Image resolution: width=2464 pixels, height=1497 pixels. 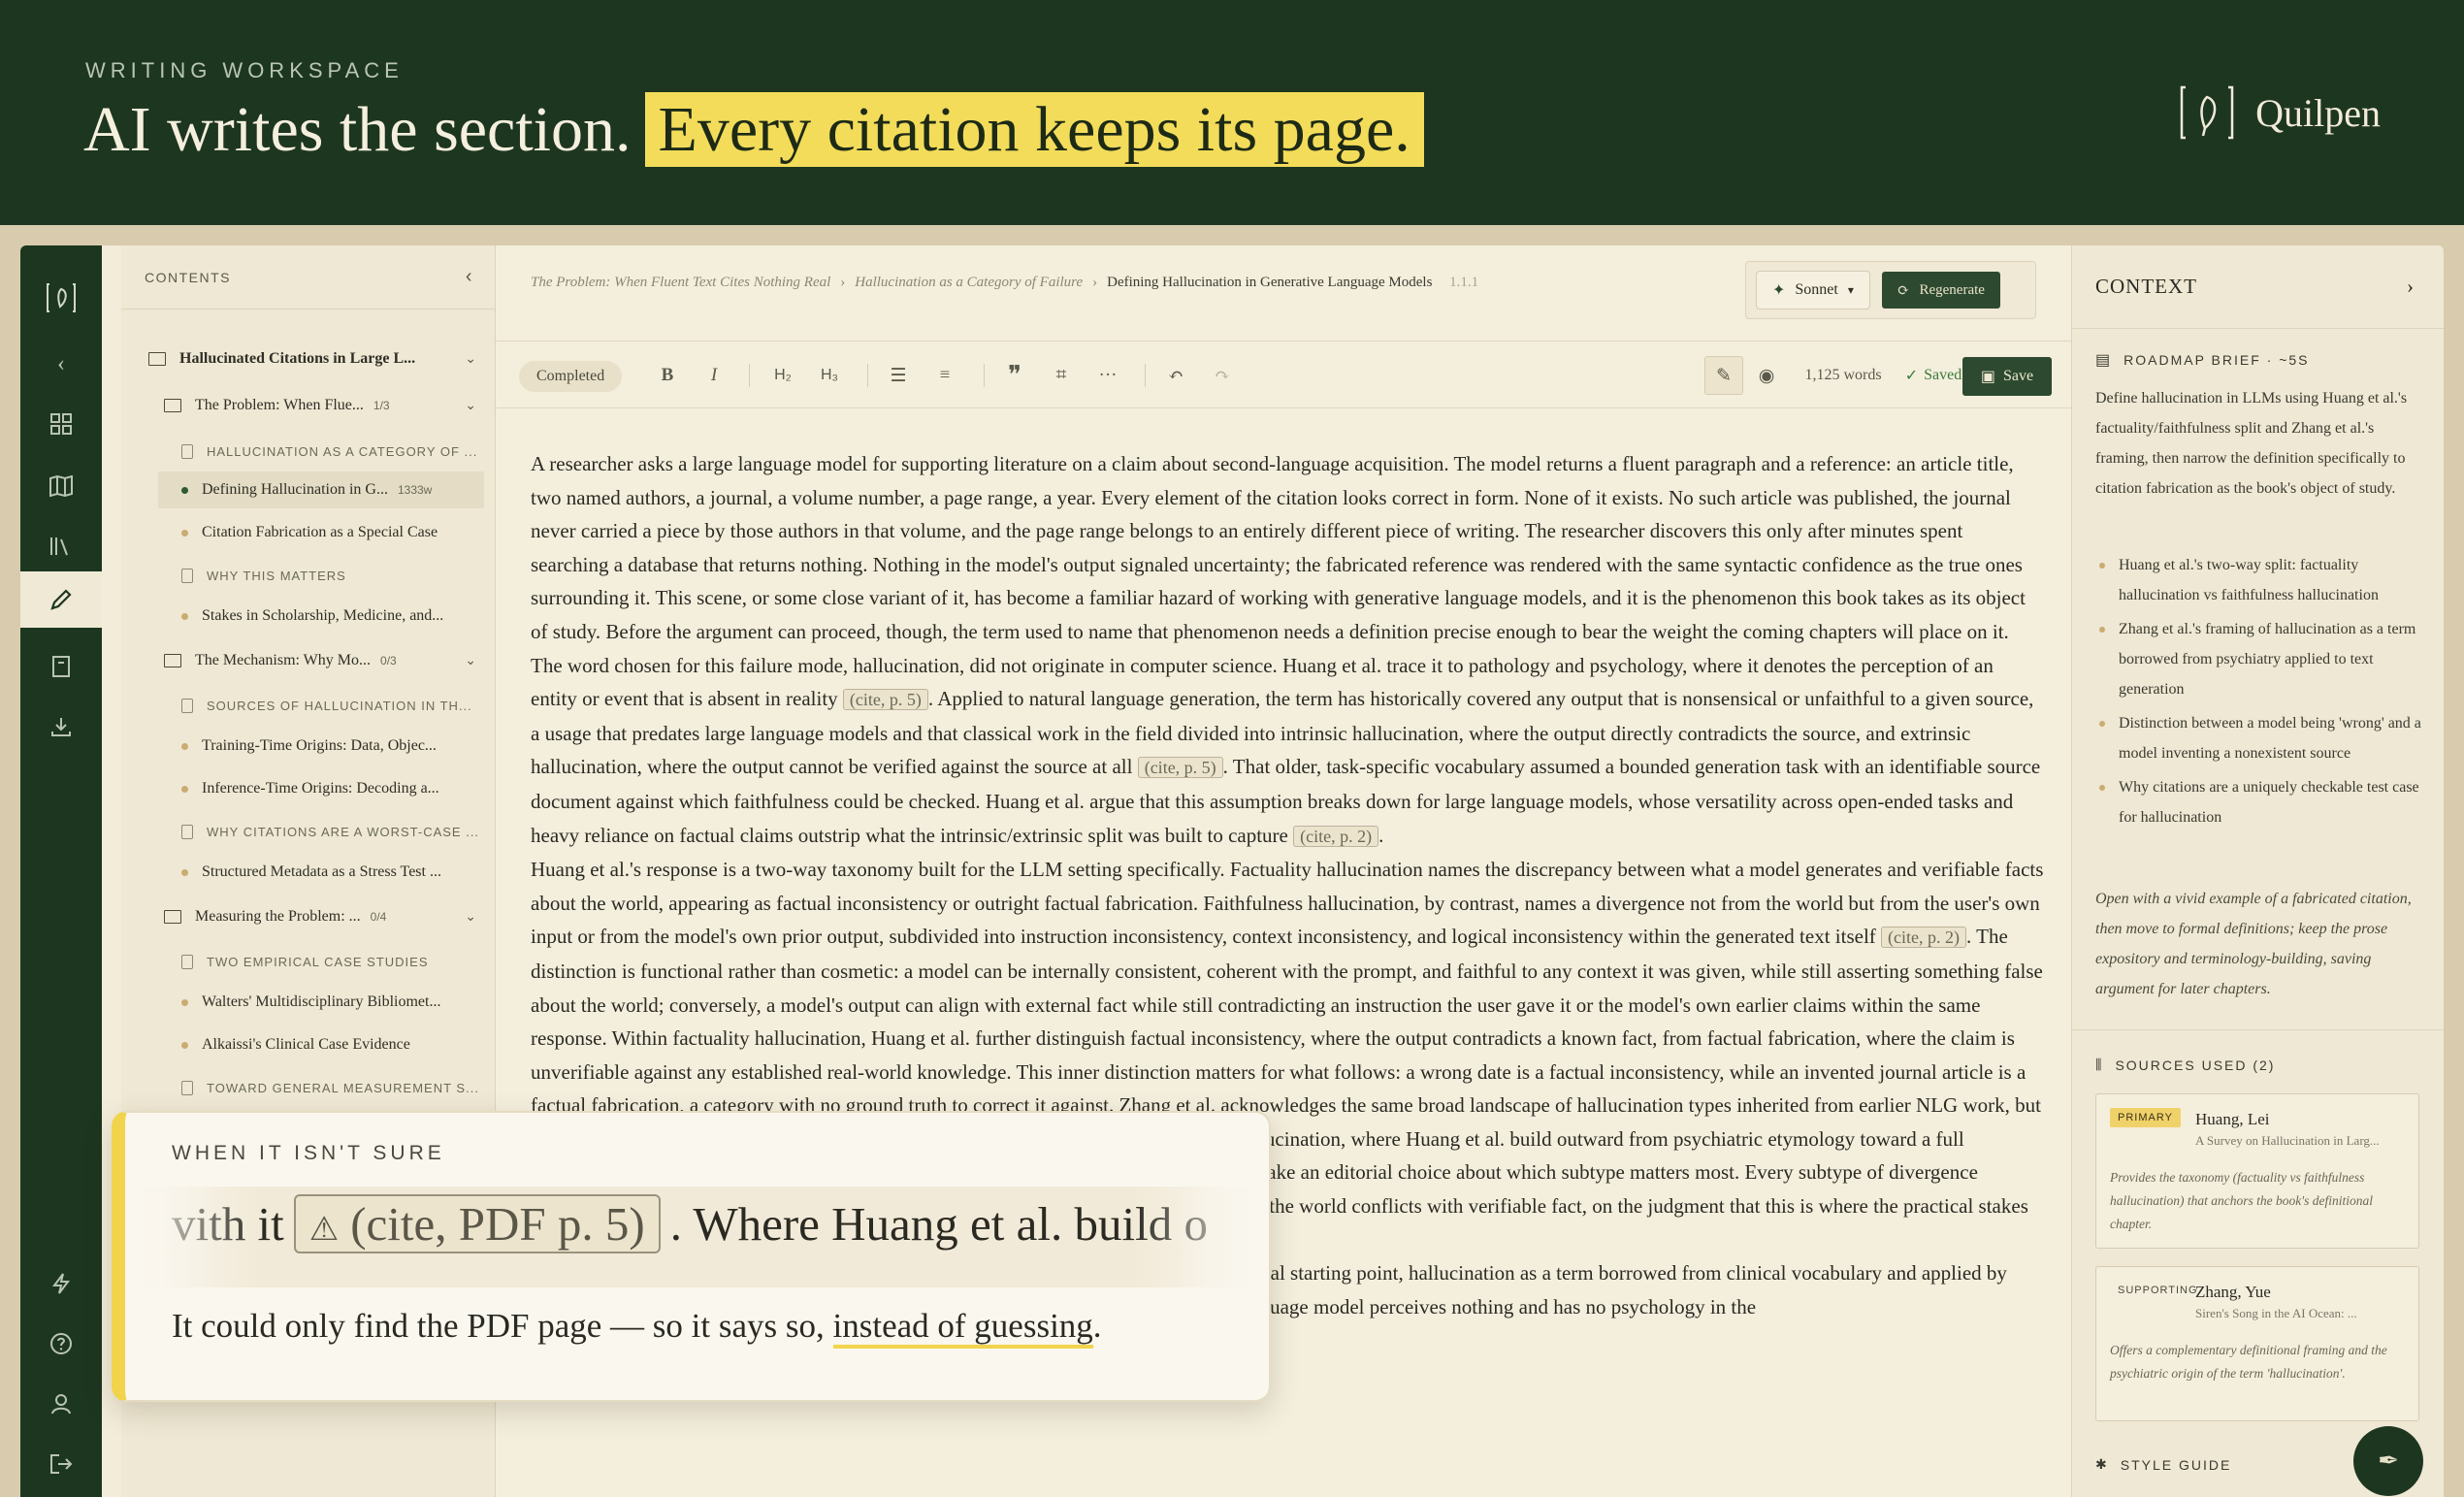 I want to click on numbered-list-icon: ≡, so click(x=944, y=375).